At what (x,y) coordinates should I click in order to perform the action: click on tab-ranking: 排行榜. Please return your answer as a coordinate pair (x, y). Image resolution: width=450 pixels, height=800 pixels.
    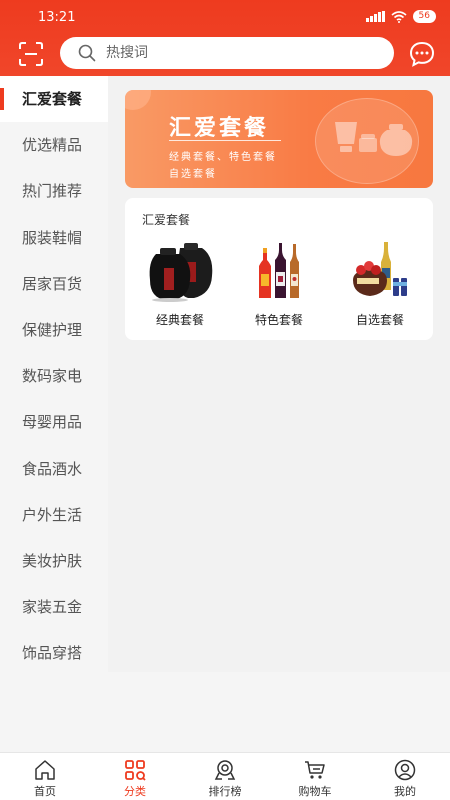
    Looking at the image, I should click on (225, 776).